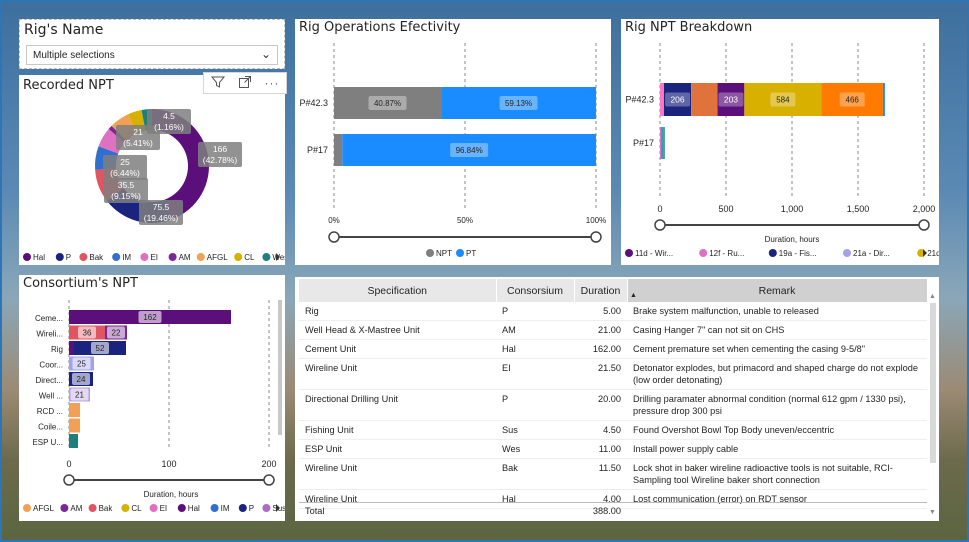 This screenshot has width=969, height=542. What do you see at coordinates (39, 257) in the screenshot?
I see `recorded-npt-legend-label: Hal` at bounding box center [39, 257].